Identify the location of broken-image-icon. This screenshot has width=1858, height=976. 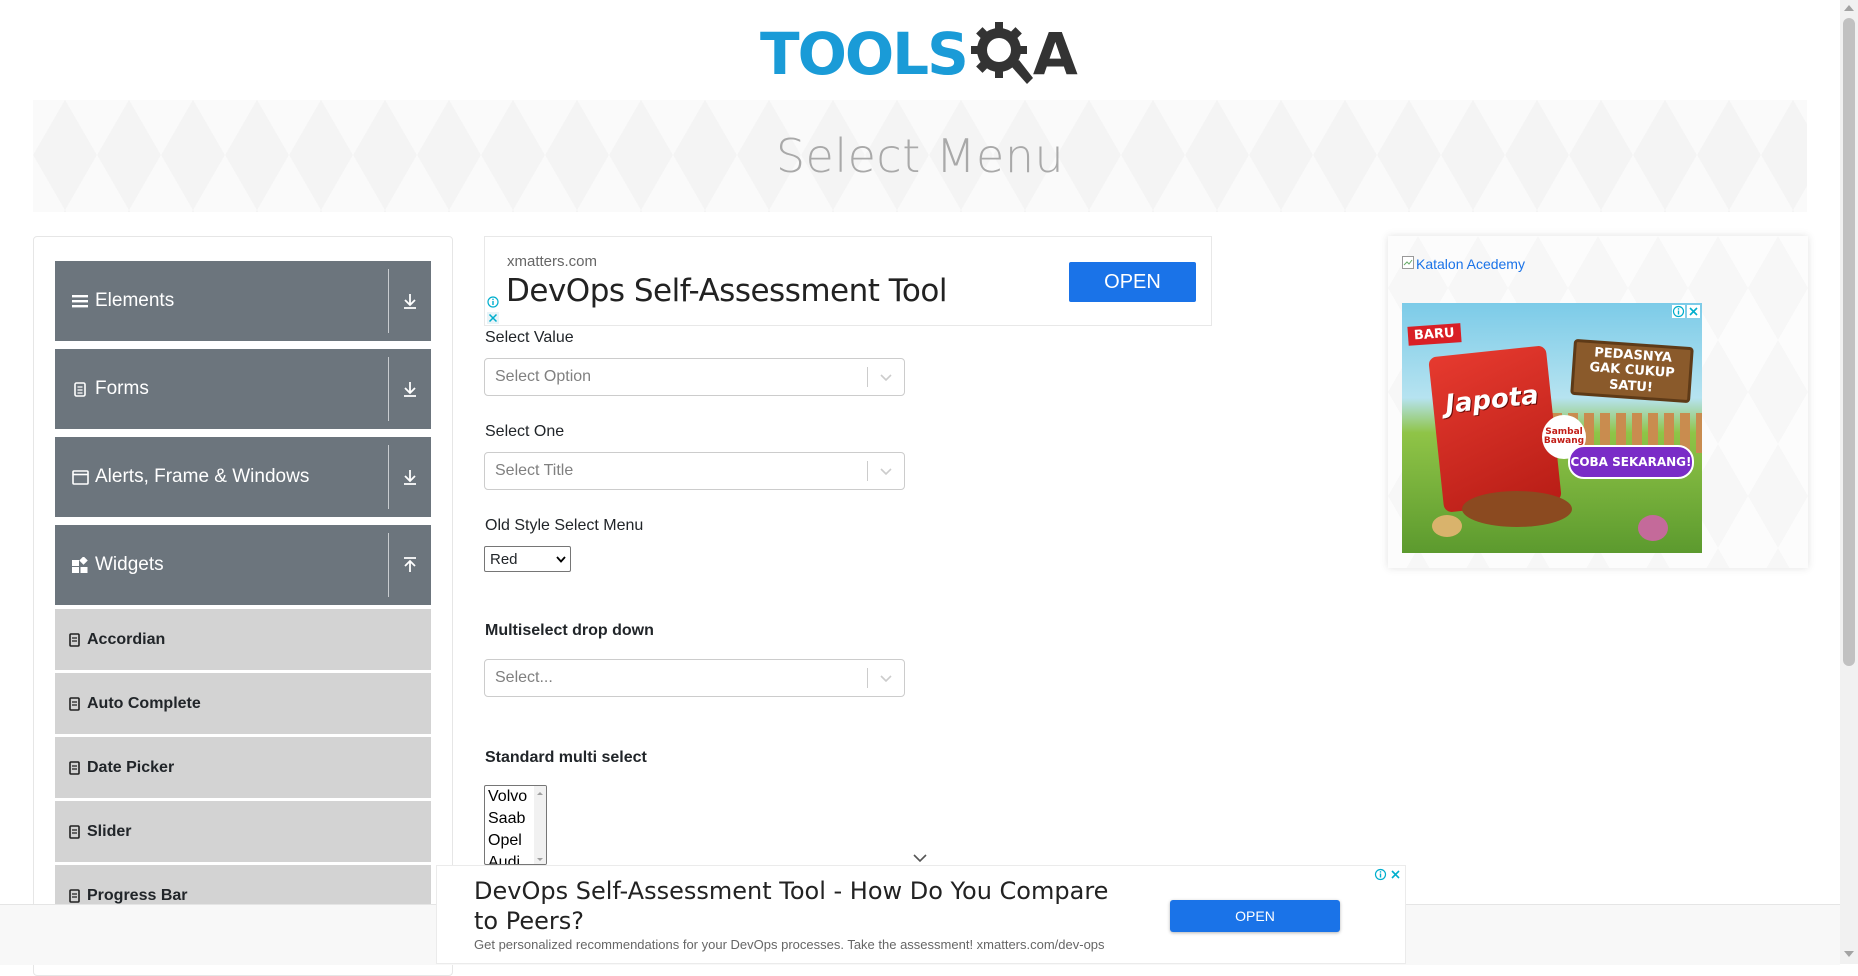
(1408, 264).